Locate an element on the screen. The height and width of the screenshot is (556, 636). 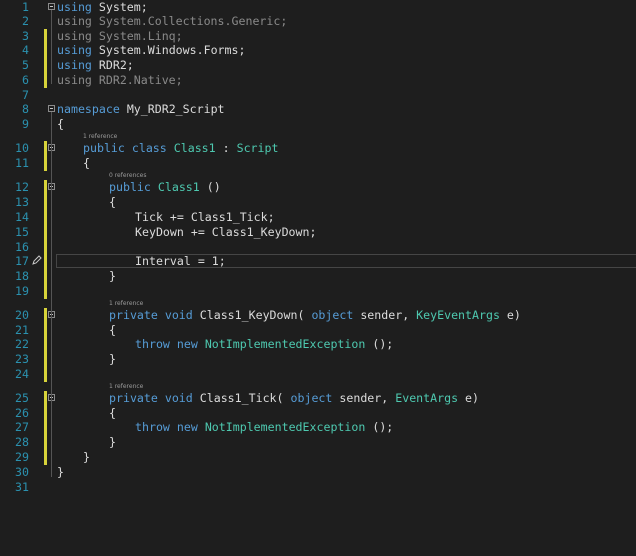
code-token: My_RDR2_Script is located at coordinates (175, 109).